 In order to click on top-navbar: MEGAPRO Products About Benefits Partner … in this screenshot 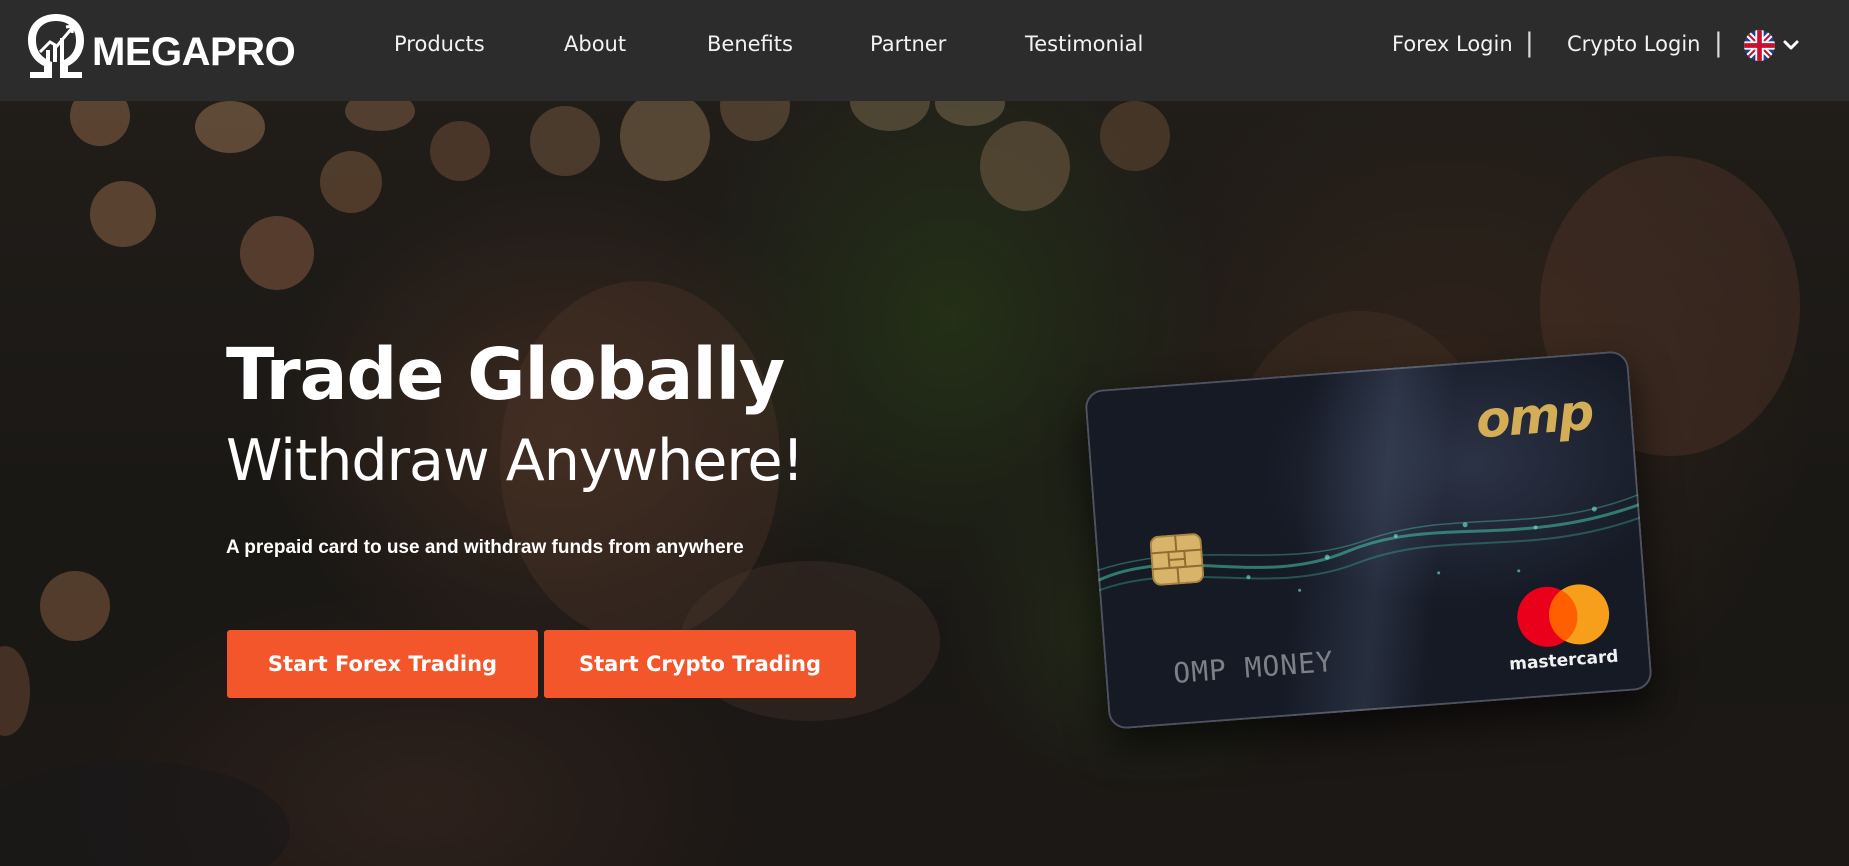, I will do `click(924, 50)`.